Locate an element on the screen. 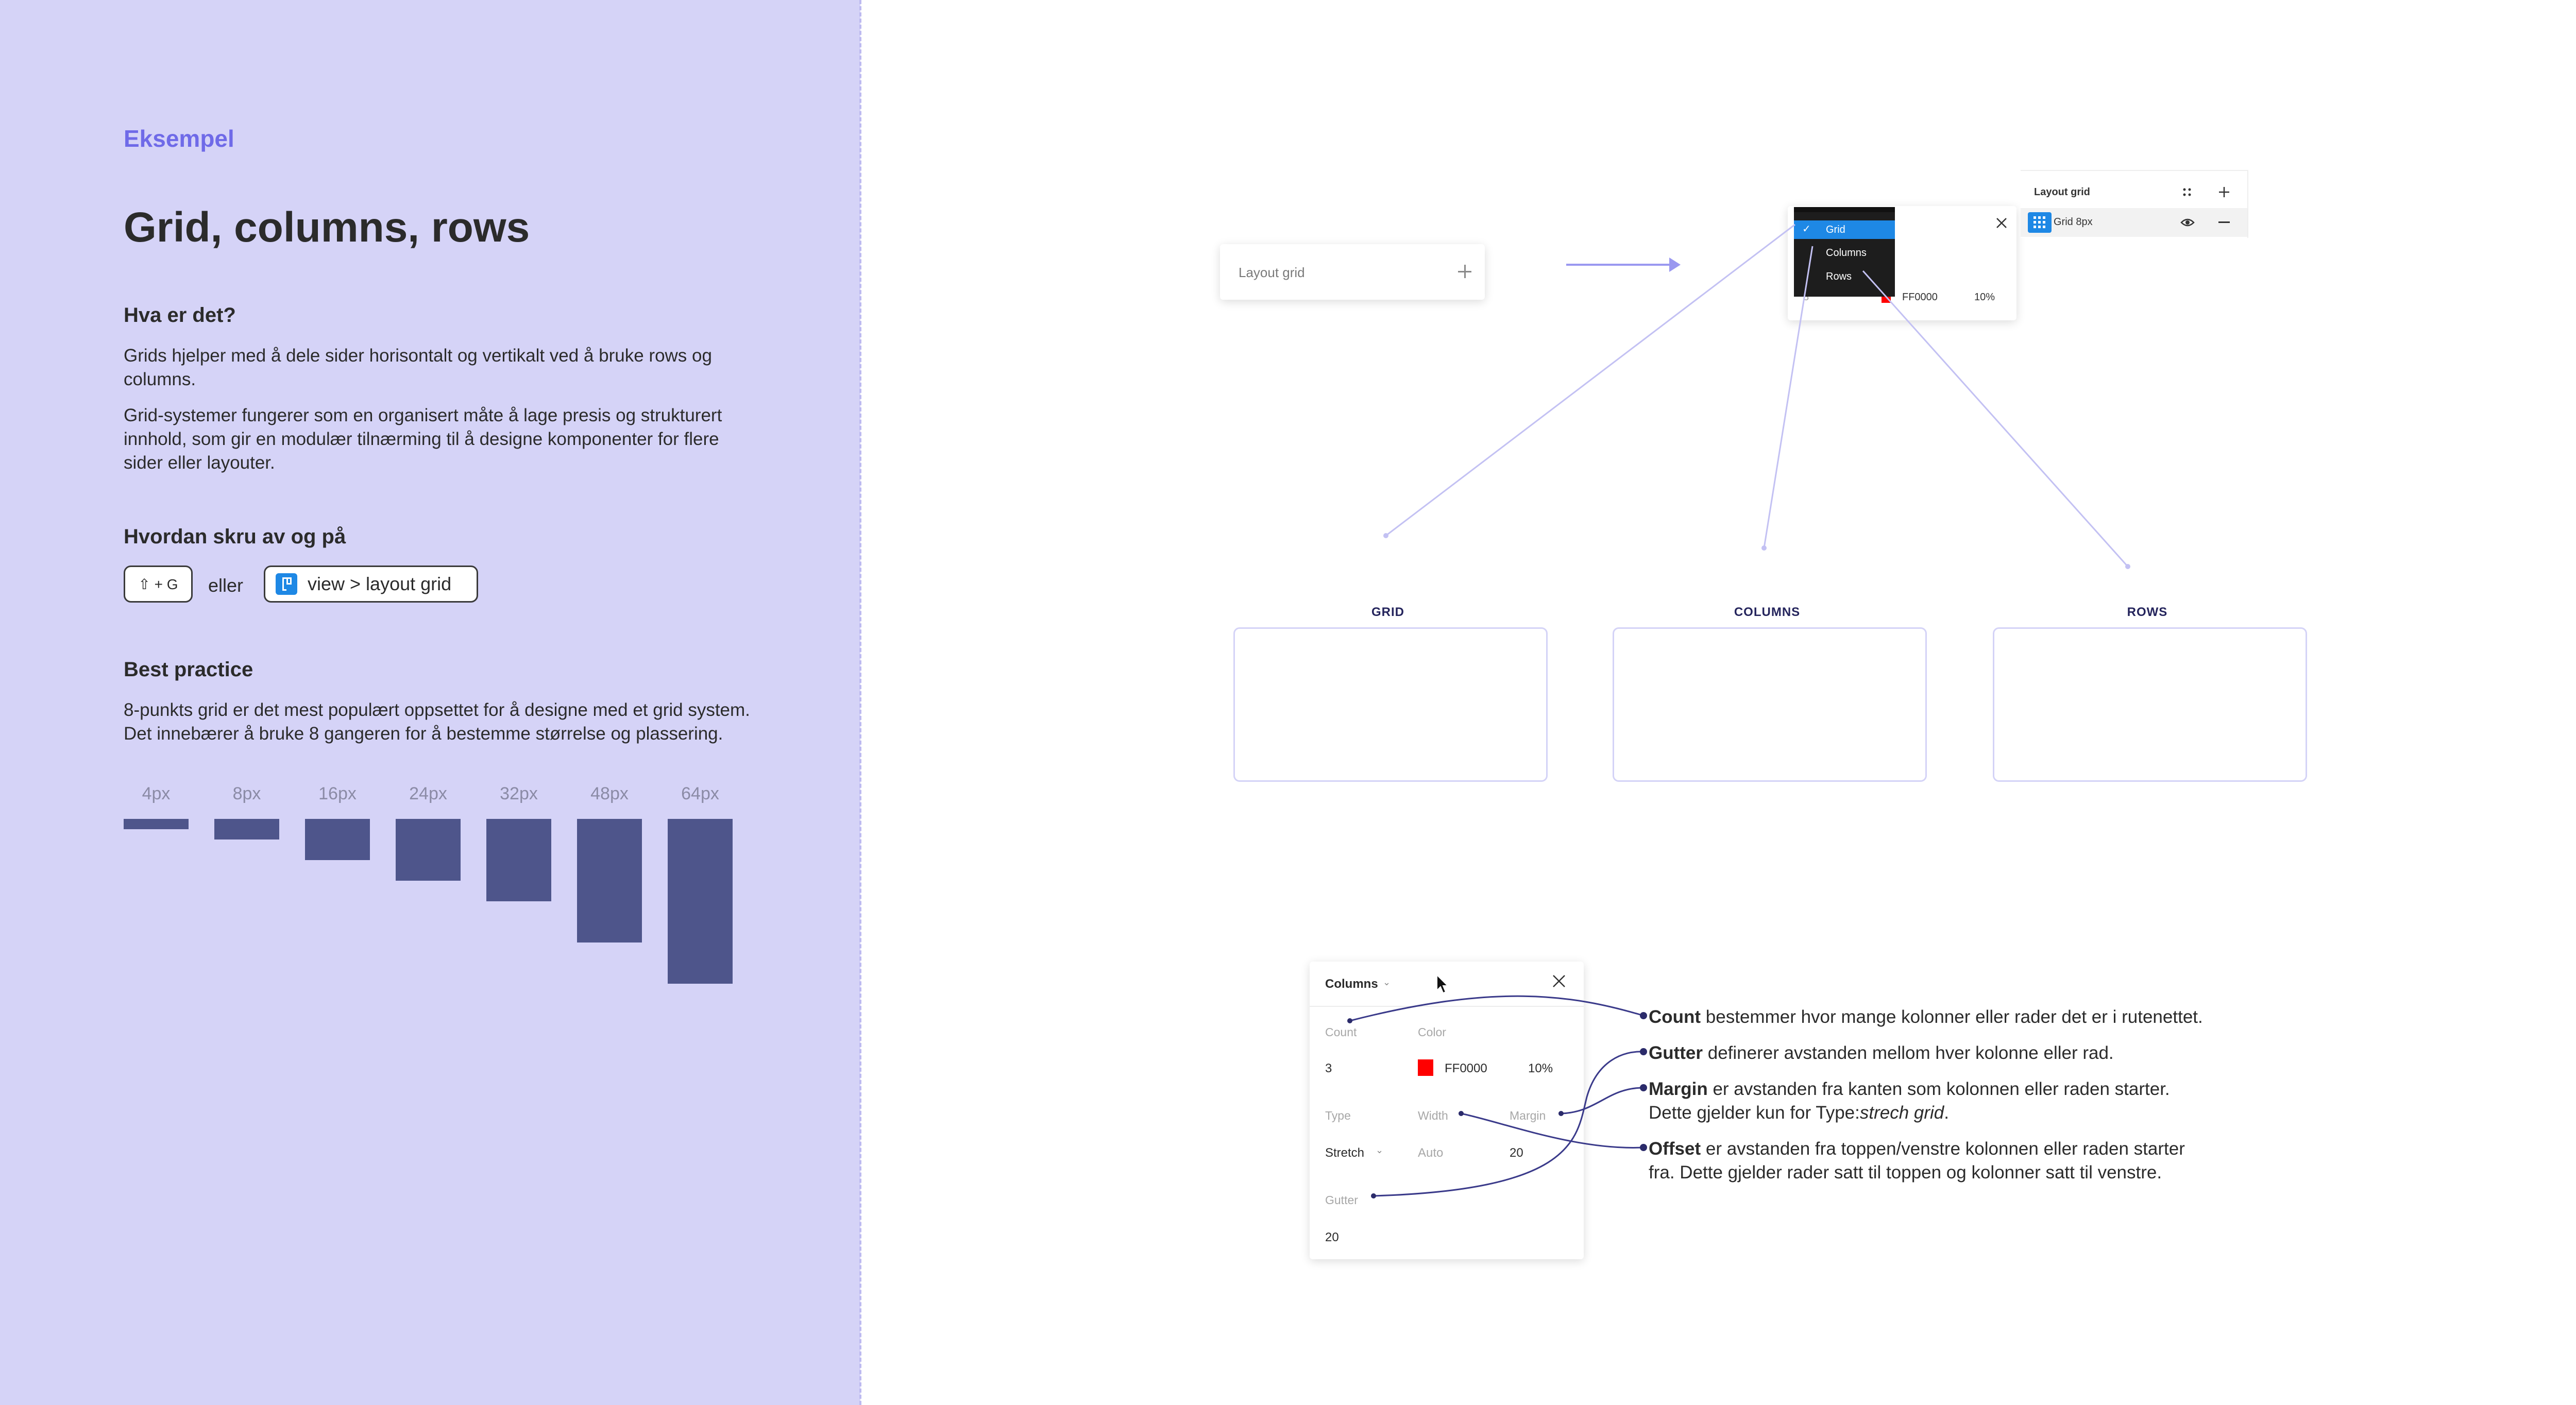 The width and height of the screenshot is (2576, 1405). flow-arrow-head is located at coordinates (1675, 265).